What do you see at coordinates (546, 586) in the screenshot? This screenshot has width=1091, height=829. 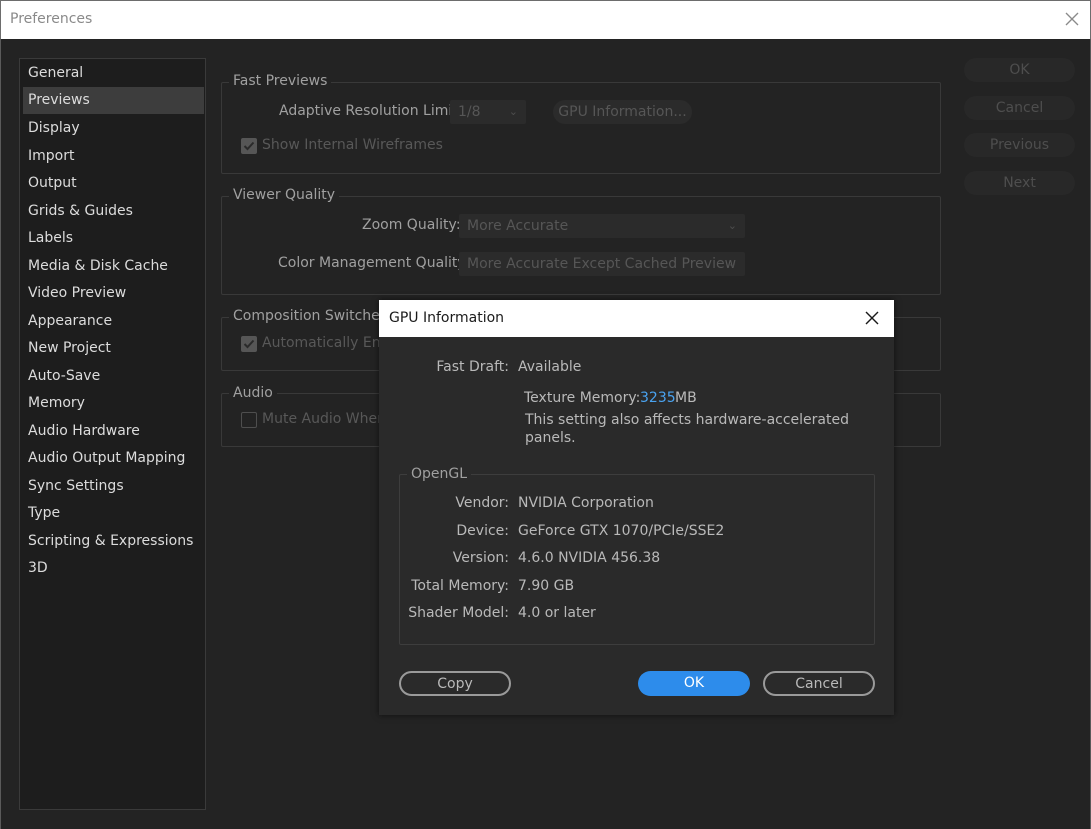 I see `total-memory-value: 7.90 GB` at bounding box center [546, 586].